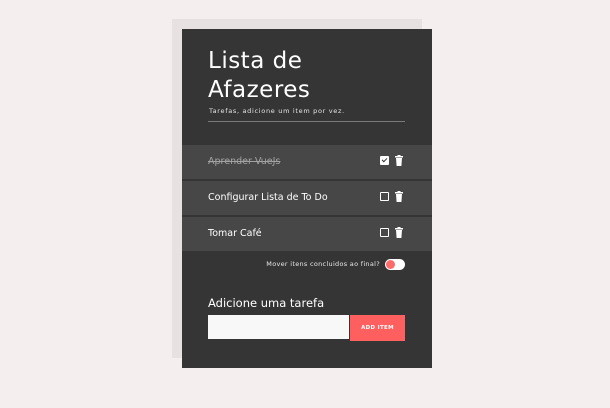 The height and width of the screenshot is (408, 610). Describe the element at coordinates (377, 328) in the screenshot. I see `add-item-button: ADD ITEM` at that location.